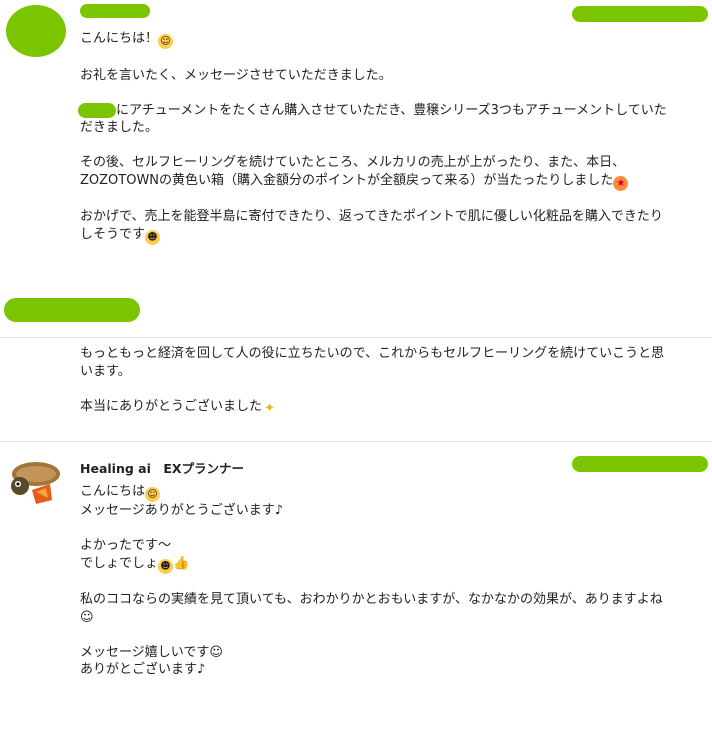 Image resolution: width=712 pixels, height=730 pixels. I want to click on divider, so click(356, 337).